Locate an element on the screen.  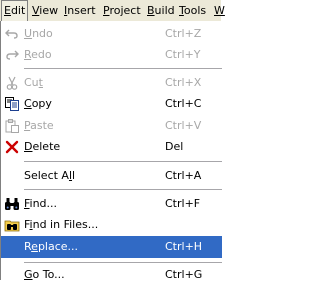
shortcut-text: Ctrl+C is located at coordinates (183, 103).